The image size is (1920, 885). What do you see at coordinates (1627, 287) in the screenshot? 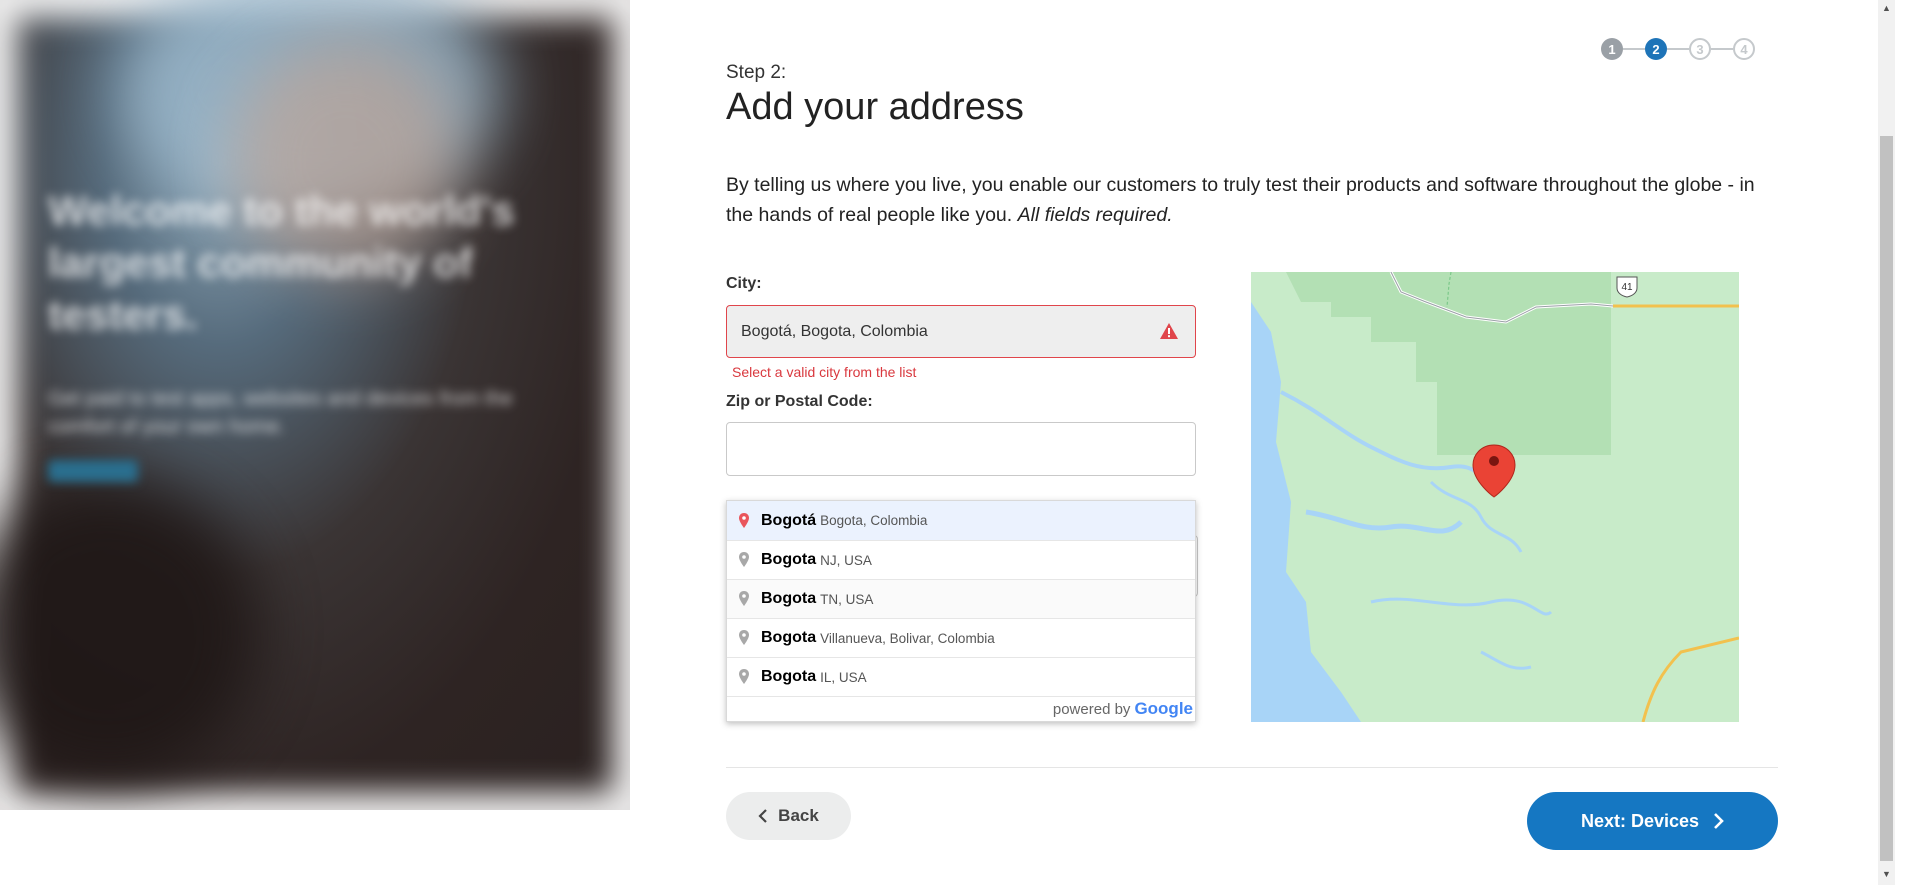
I see `highway-shield-label: 41` at bounding box center [1627, 287].